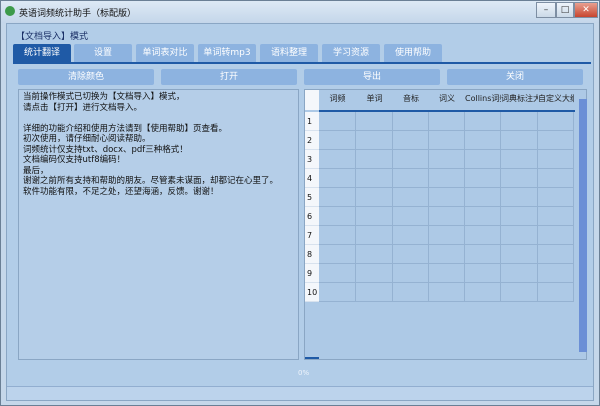  I want to click on row-number: 3, so click(312, 159).